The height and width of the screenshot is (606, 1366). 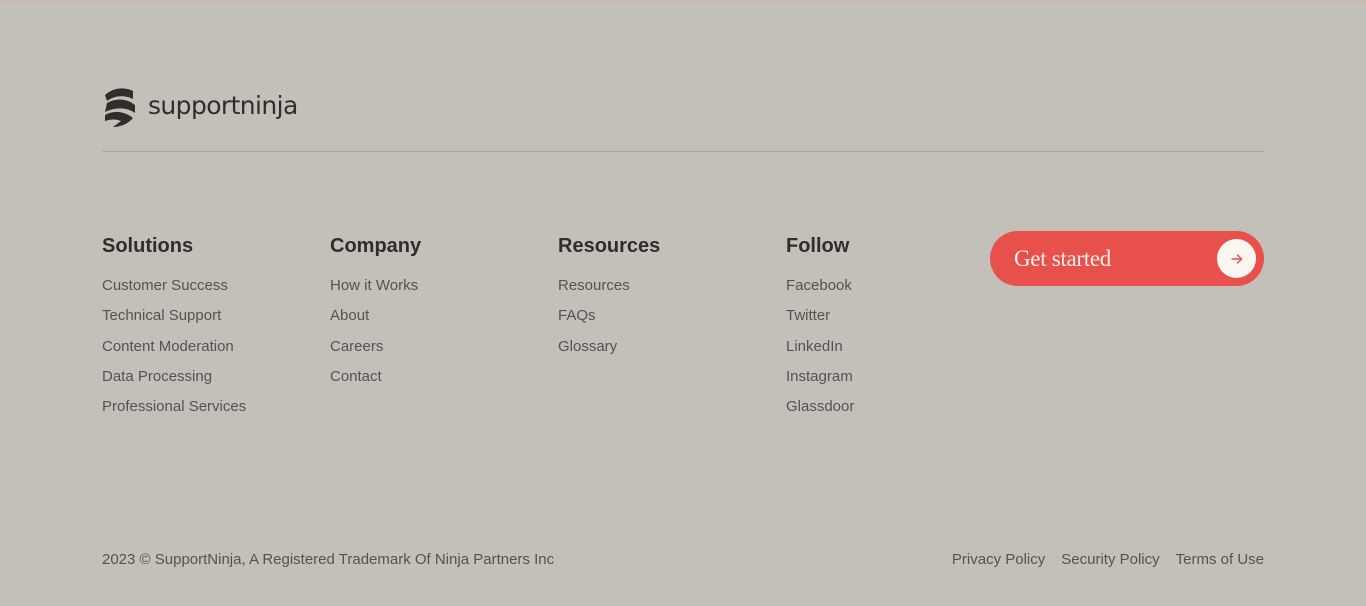 What do you see at coordinates (609, 246) in the screenshot?
I see `column-heading-resources: Resources` at bounding box center [609, 246].